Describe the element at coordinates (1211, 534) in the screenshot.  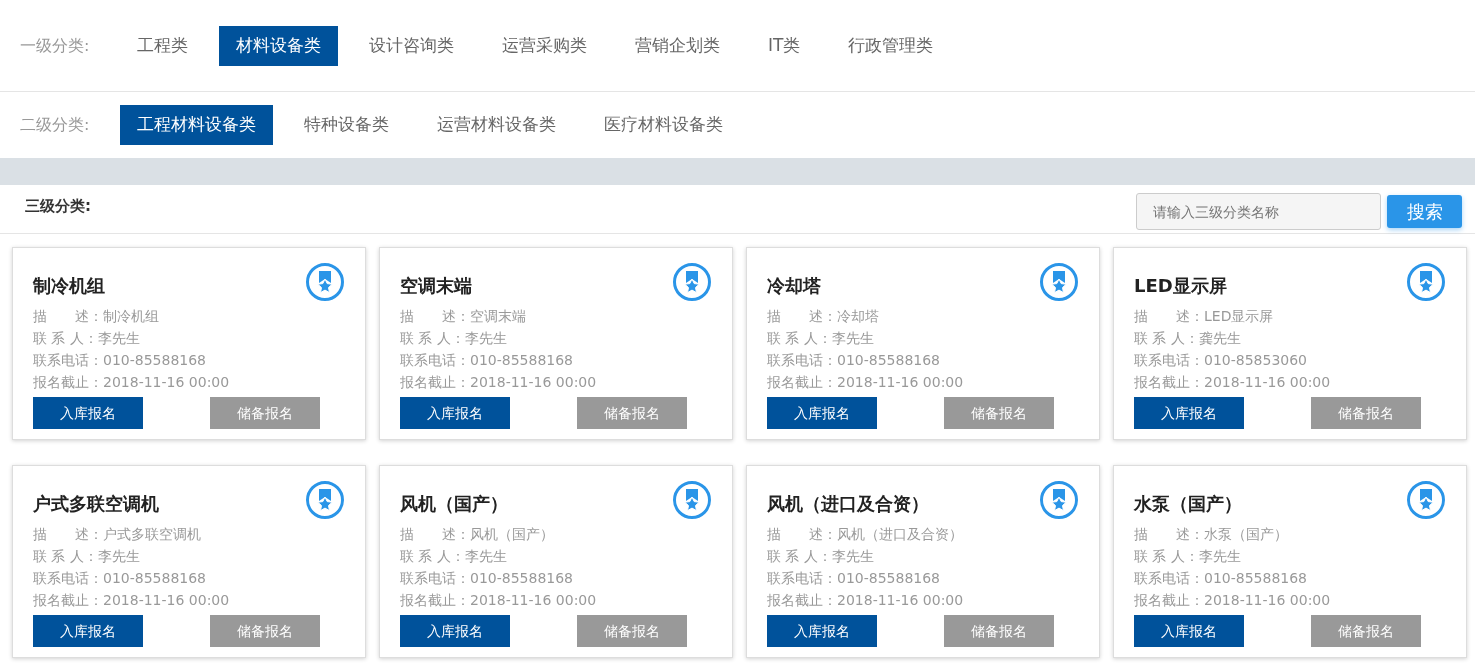
I see `card-detail: 描 述：水泵（国产）` at that location.